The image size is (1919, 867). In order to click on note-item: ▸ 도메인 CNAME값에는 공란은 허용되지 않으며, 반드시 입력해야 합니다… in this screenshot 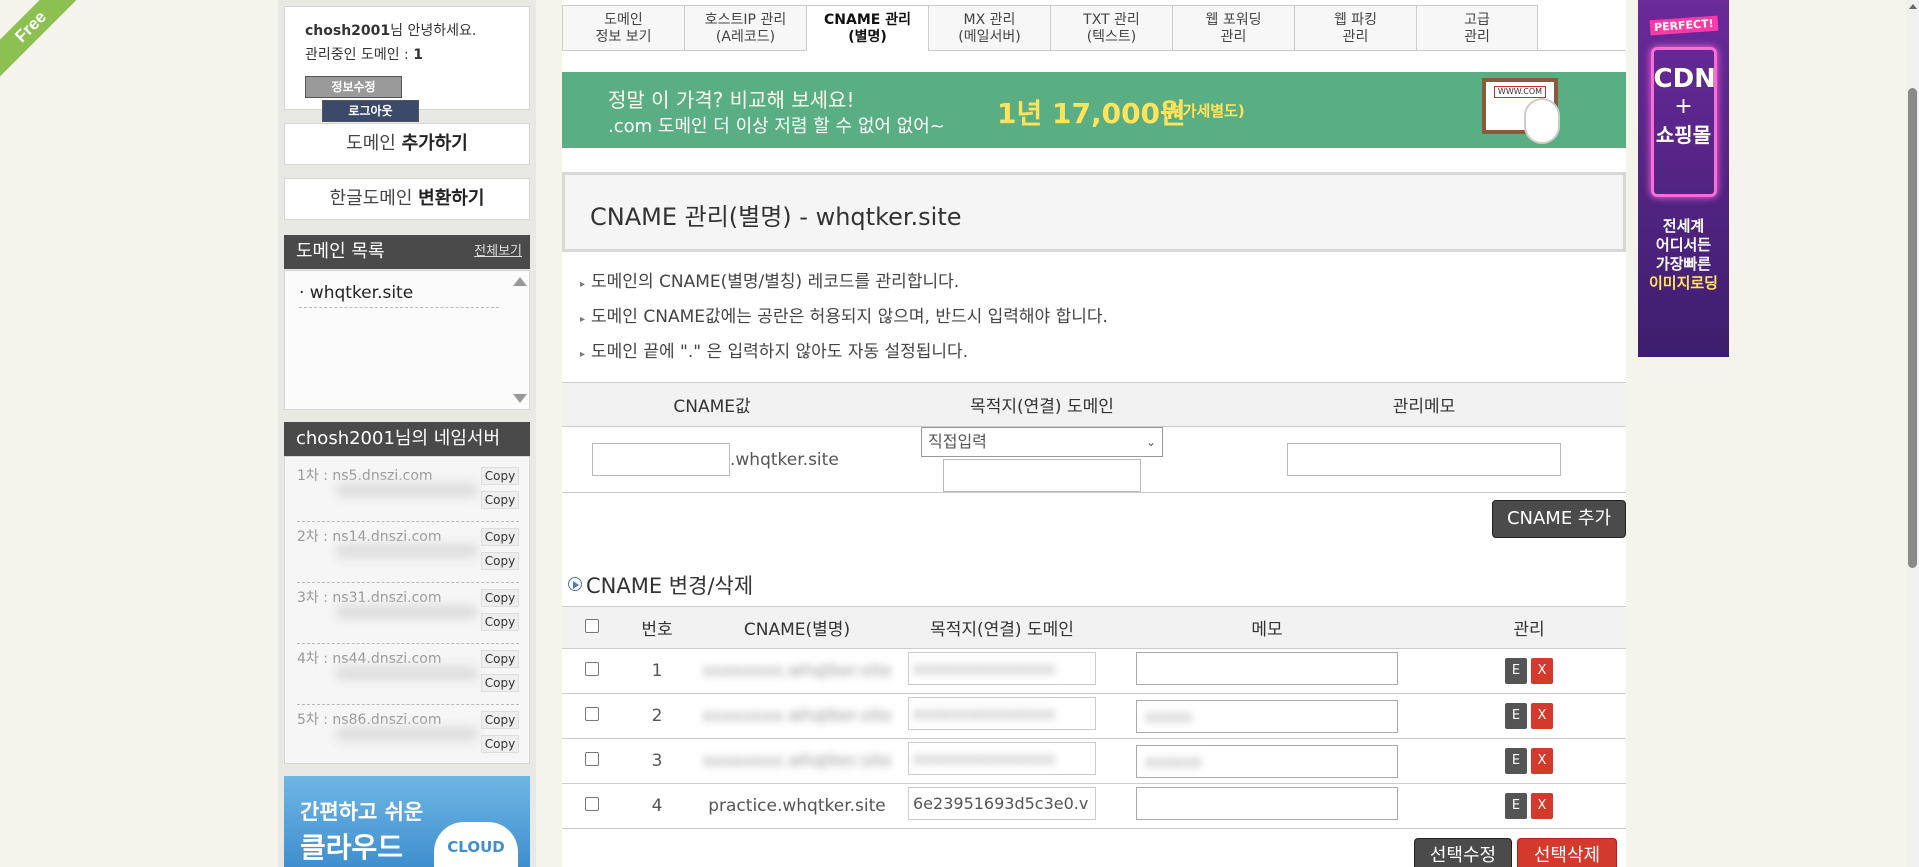, I will do `click(844, 317)`.